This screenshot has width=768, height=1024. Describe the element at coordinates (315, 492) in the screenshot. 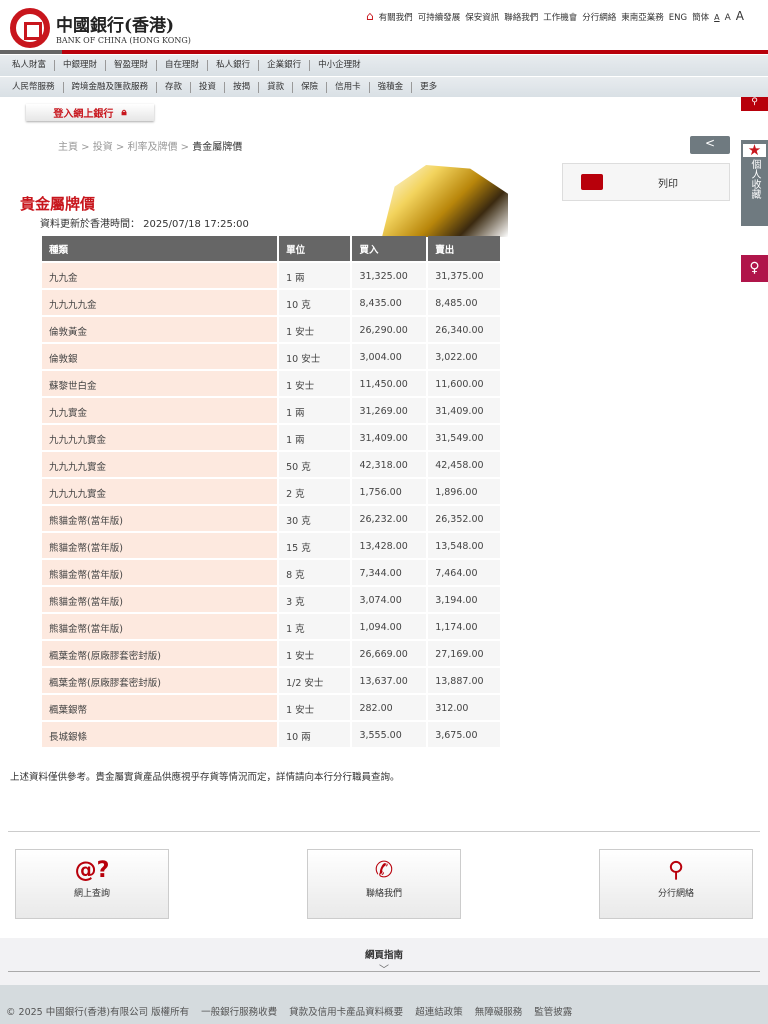

I see `cell-unit: 2 克` at that location.